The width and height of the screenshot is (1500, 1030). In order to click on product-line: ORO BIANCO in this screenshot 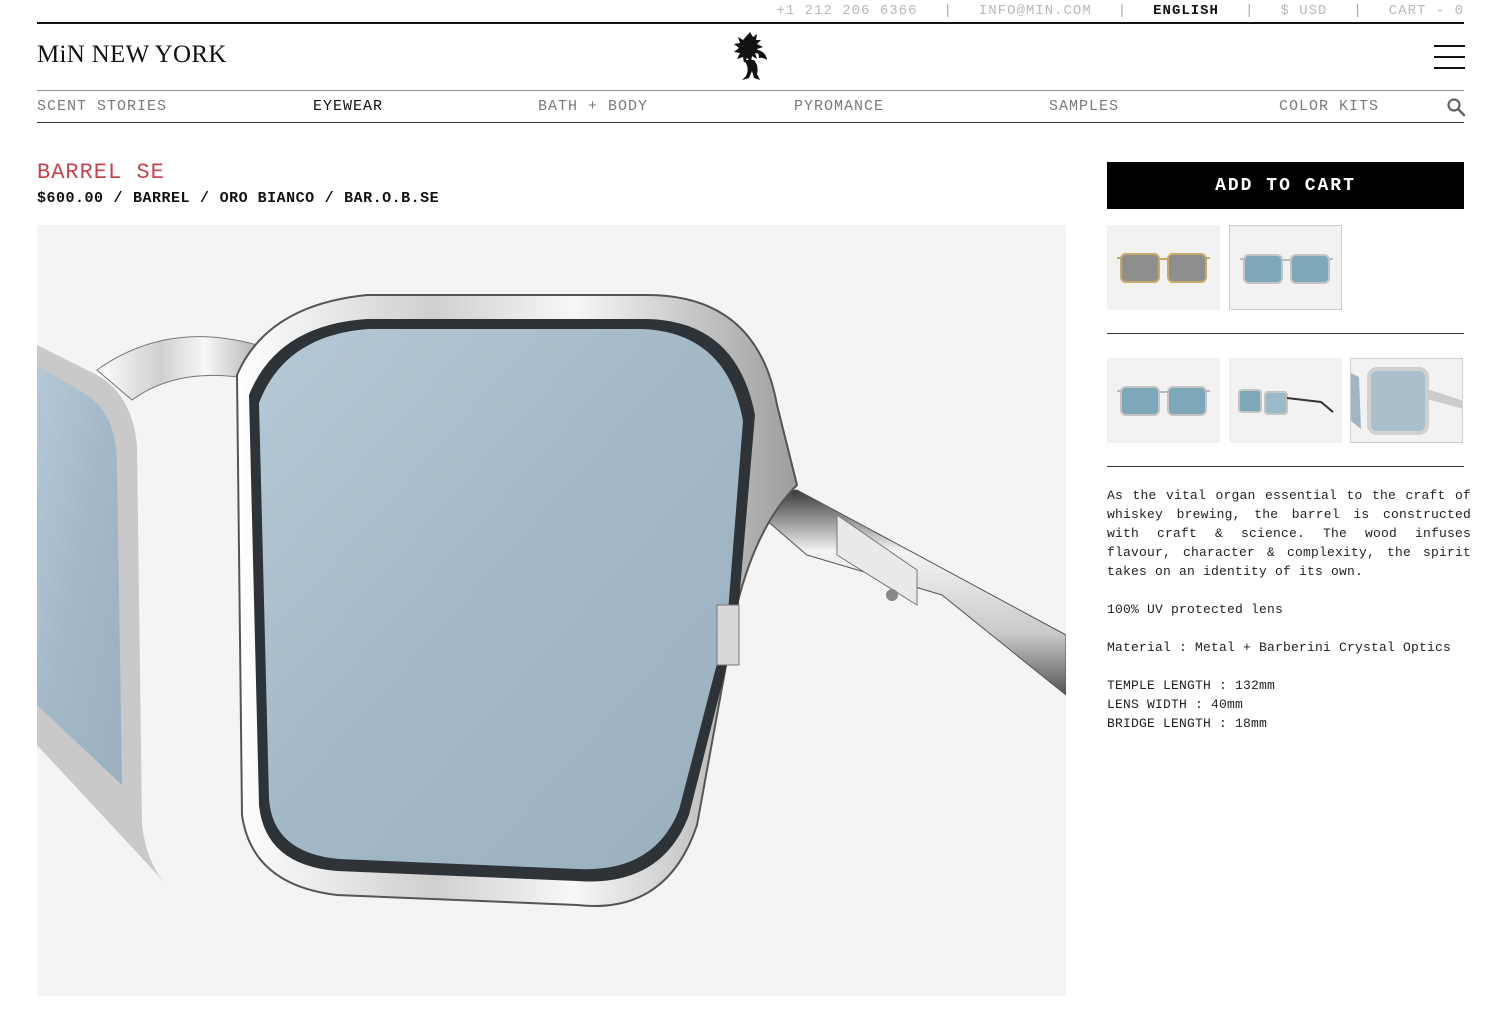, I will do `click(267, 198)`.